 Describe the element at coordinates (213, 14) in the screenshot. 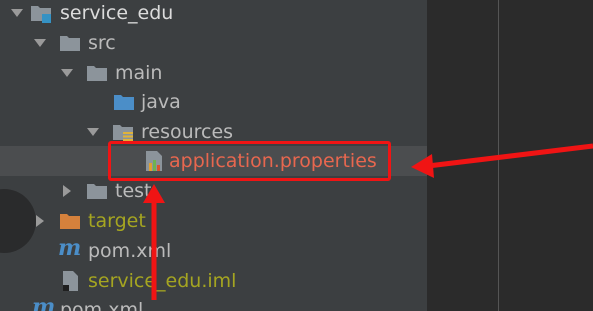

I see `tree-row-service-edu: service_edu` at that location.